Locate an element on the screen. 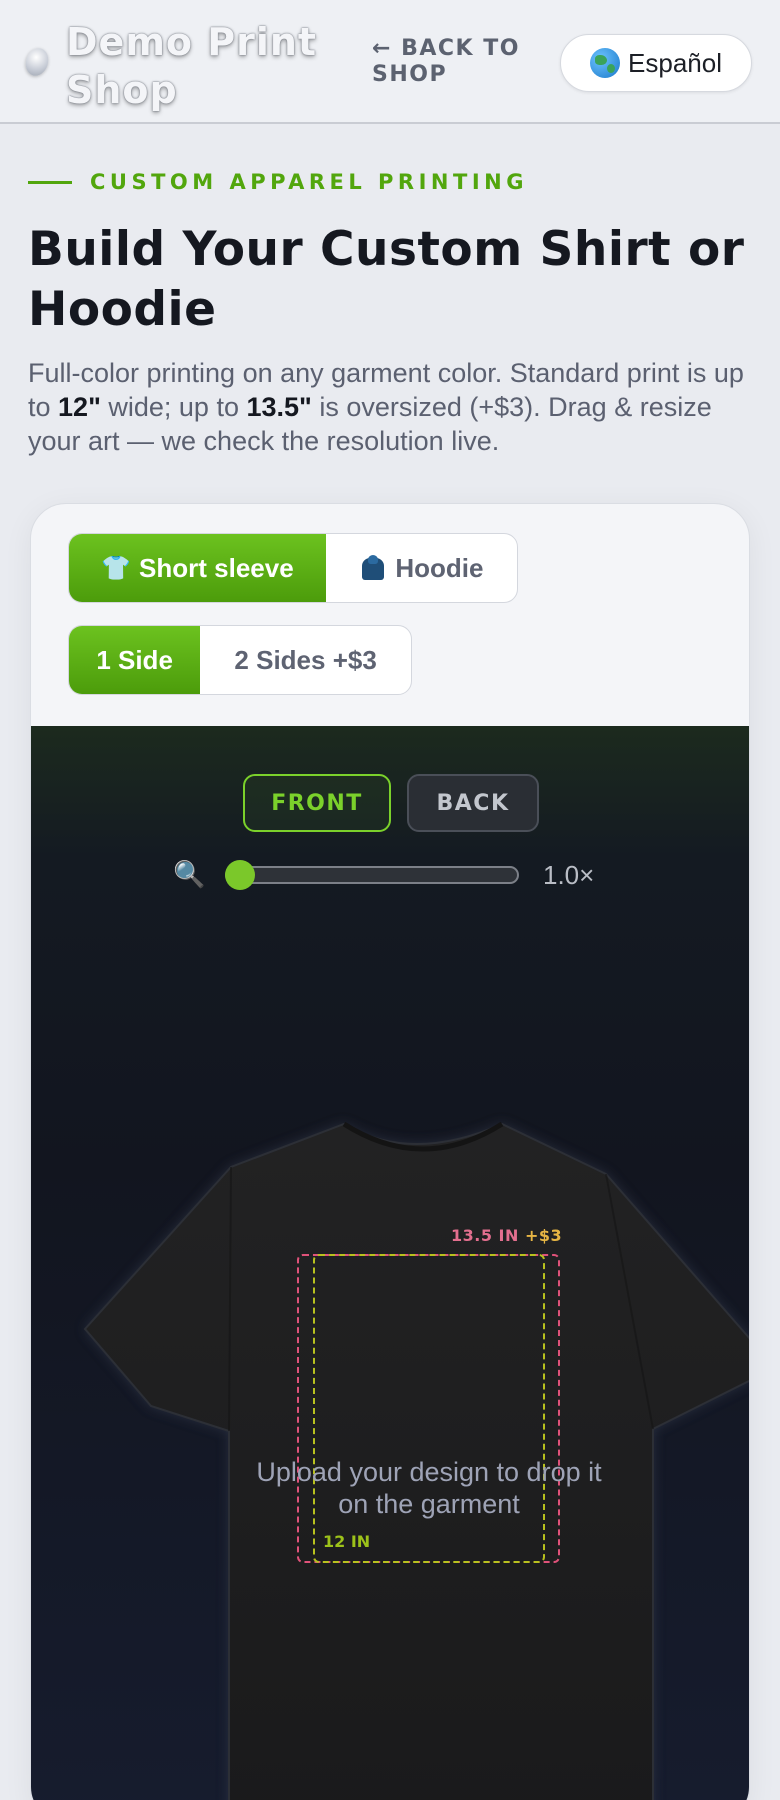 This screenshot has width=780, height=1800. oversize-label: 13.5 IN +$3 is located at coordinates (506, 1235).